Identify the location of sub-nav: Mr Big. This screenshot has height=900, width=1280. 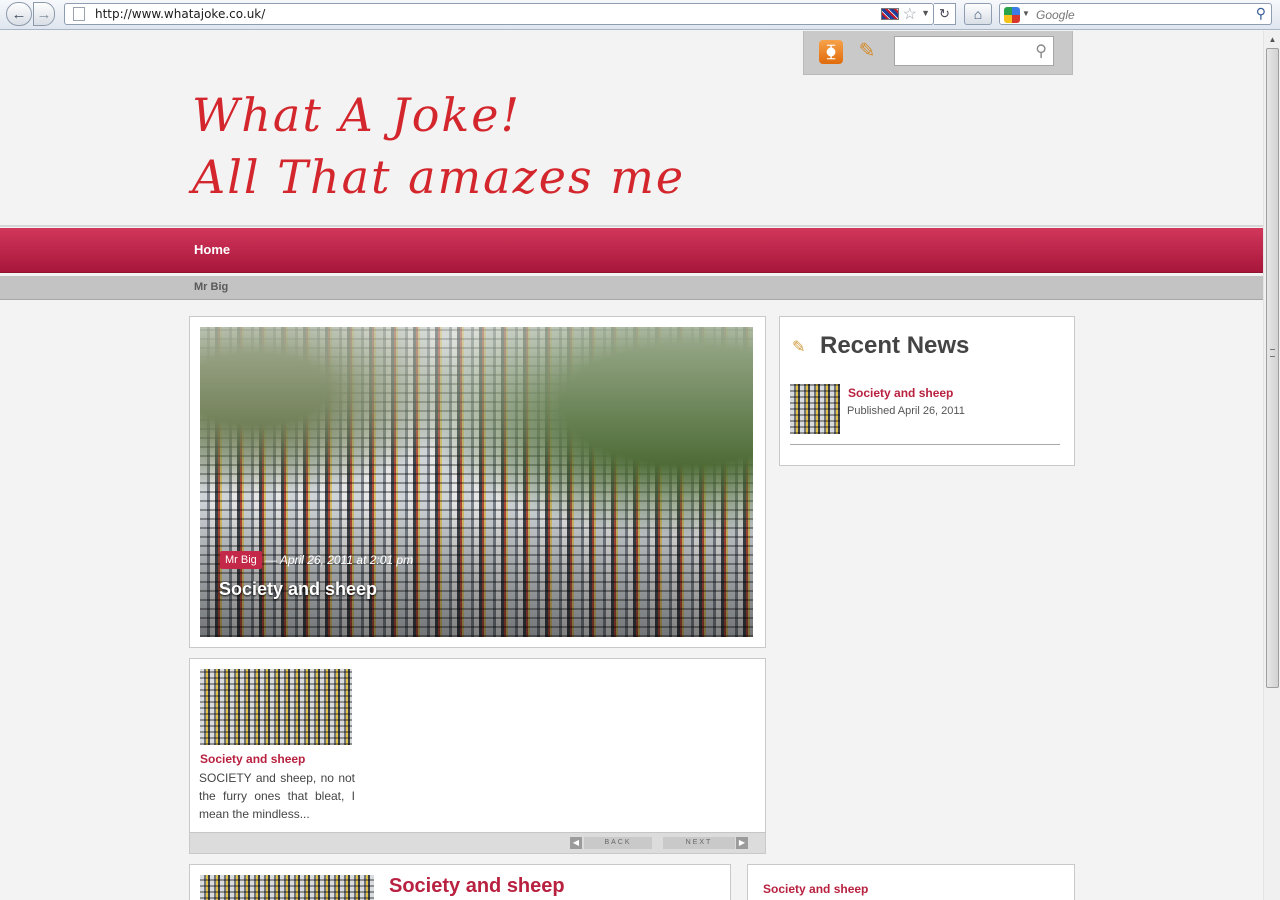
(631, 288).